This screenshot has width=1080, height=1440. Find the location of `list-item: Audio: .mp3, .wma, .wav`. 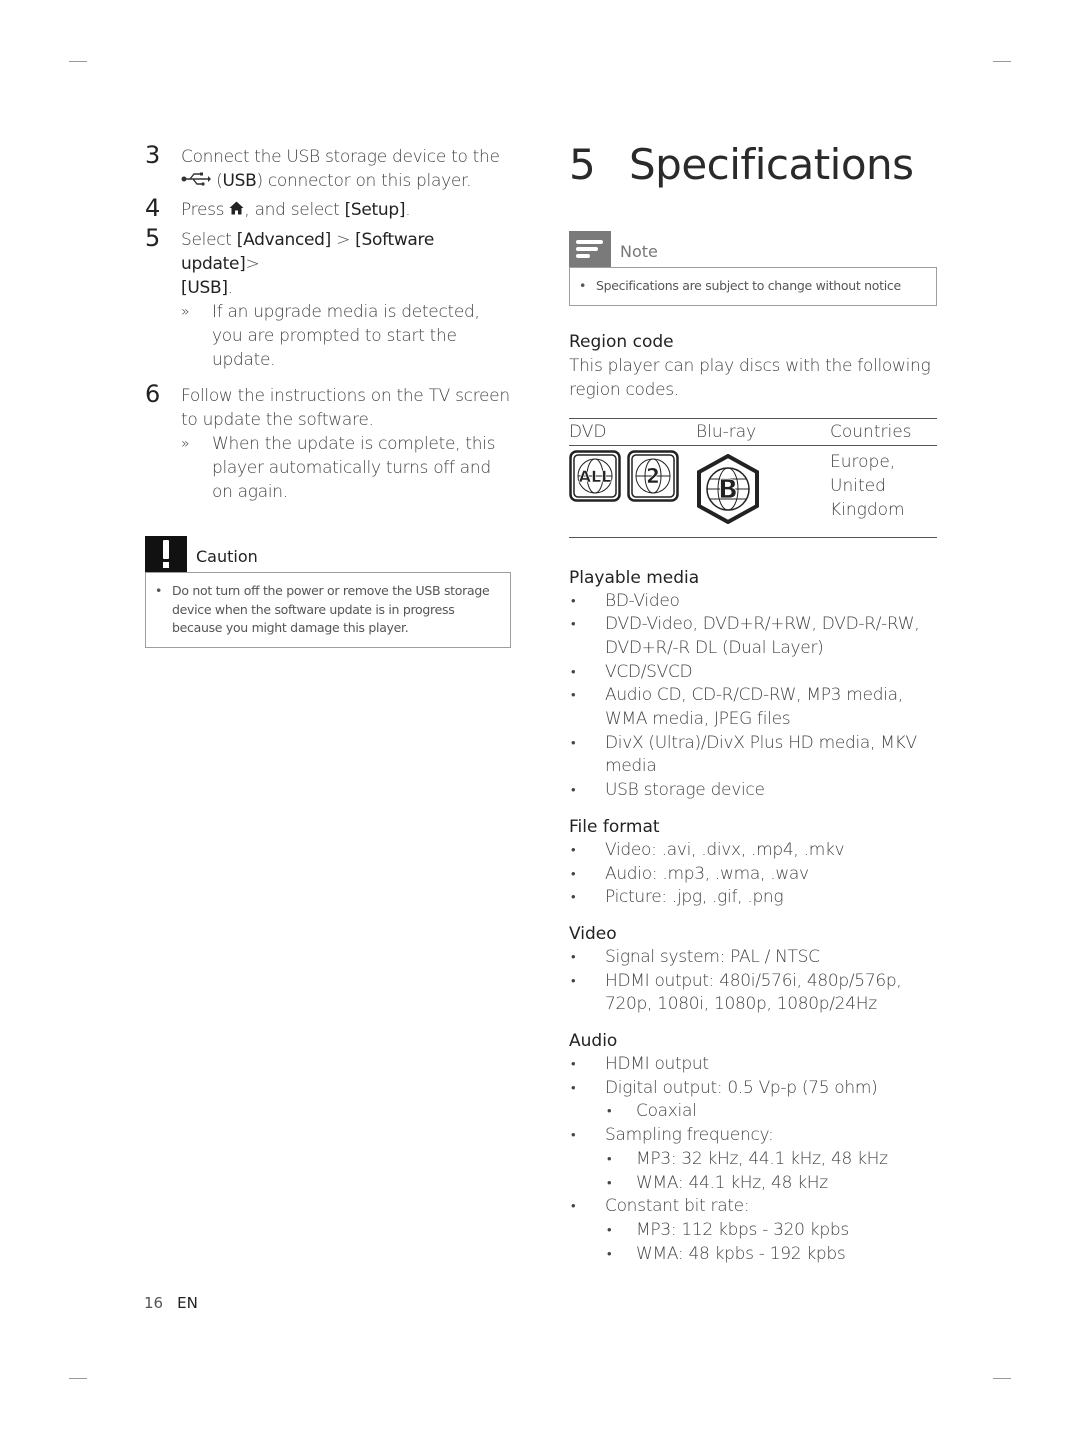

list-item: Audio: .mp3, .wma, .wav is located at coordinates (753, 875).